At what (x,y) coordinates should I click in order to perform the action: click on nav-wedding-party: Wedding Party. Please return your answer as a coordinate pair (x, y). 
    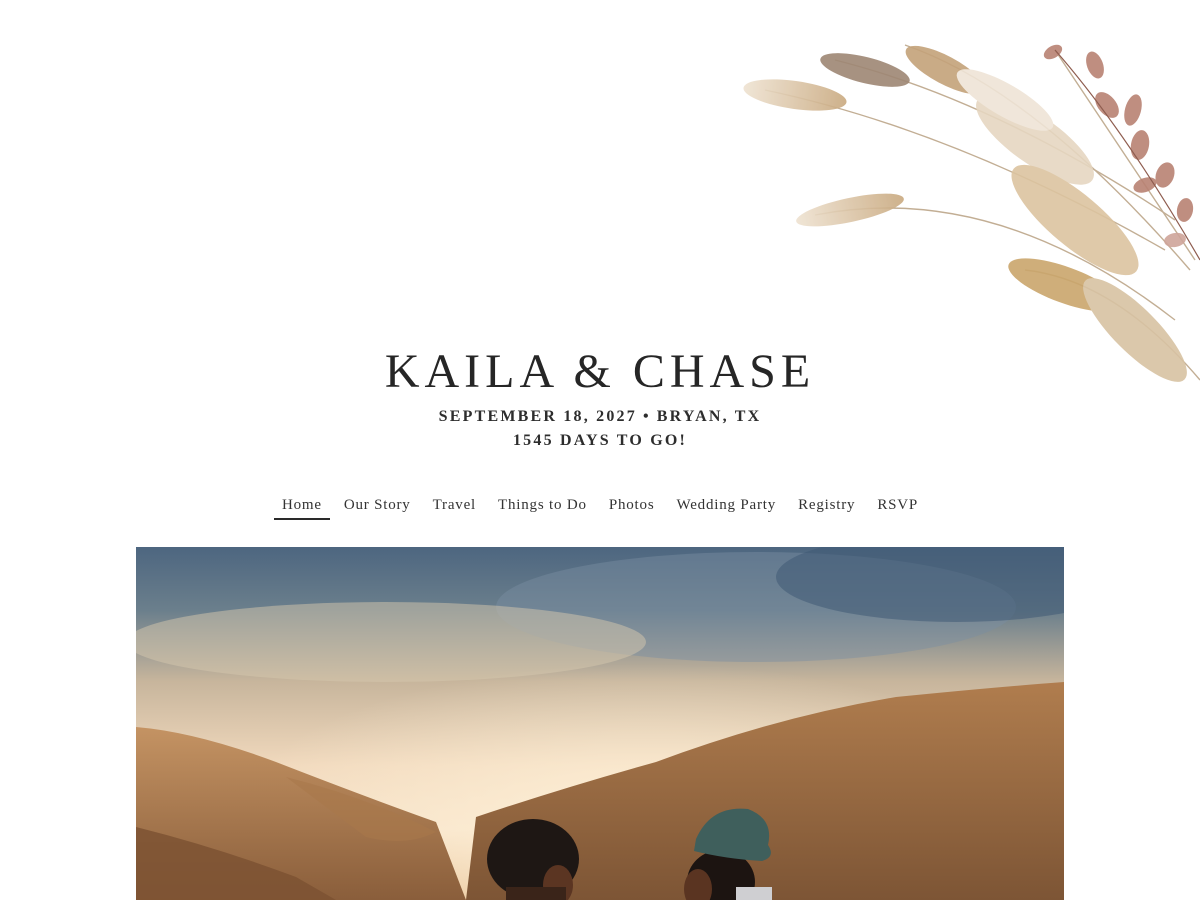
    Looking at the image, I should click on (726, 506).